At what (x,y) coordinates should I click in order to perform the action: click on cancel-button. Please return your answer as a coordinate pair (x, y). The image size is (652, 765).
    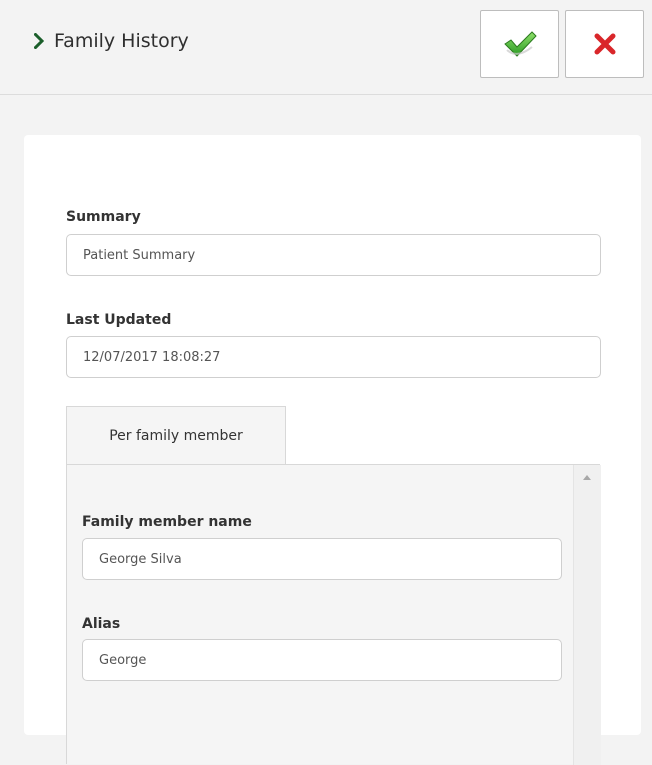
    Looking at the image, I should click on (604, 44).